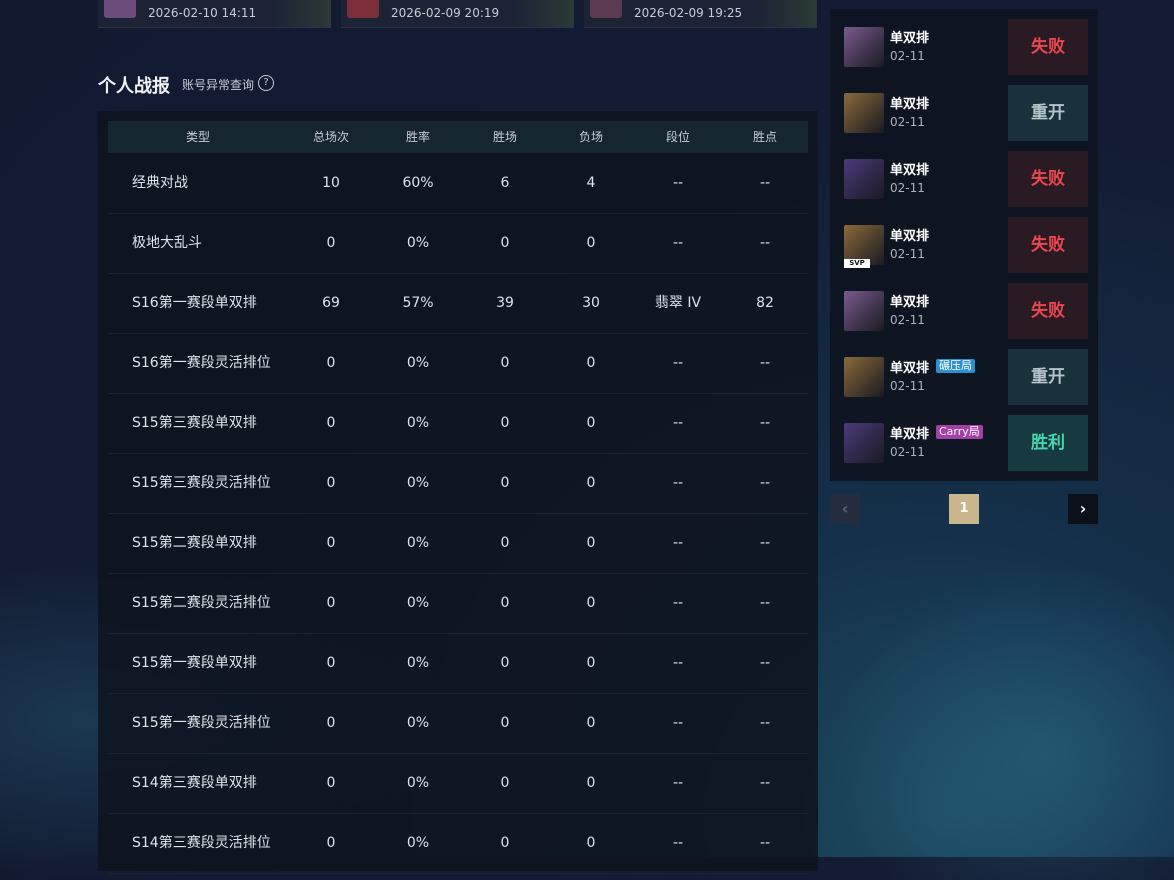 This screenshot has width=1174, height=880. I want to click on match-result: 胜利, so click(1048, 443).